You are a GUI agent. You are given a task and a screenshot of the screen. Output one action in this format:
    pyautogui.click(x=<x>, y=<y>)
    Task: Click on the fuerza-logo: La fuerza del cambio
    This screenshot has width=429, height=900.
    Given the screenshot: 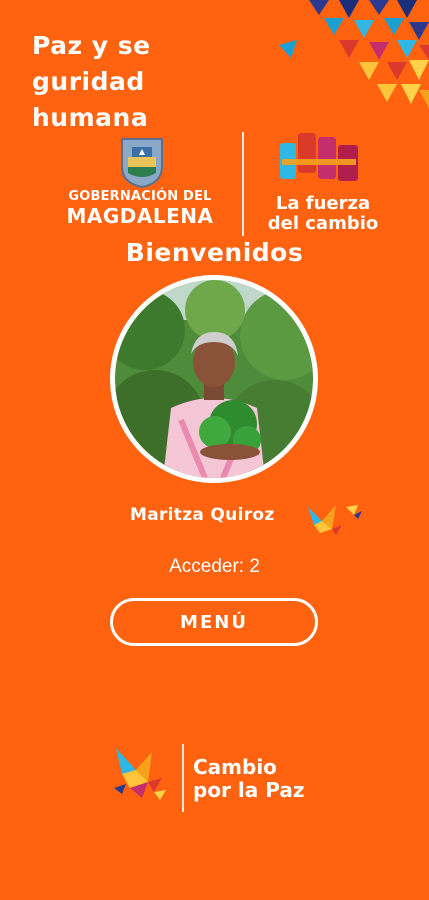 What is the action you would take?
    pyautogui.click(x=323, y=214)
    